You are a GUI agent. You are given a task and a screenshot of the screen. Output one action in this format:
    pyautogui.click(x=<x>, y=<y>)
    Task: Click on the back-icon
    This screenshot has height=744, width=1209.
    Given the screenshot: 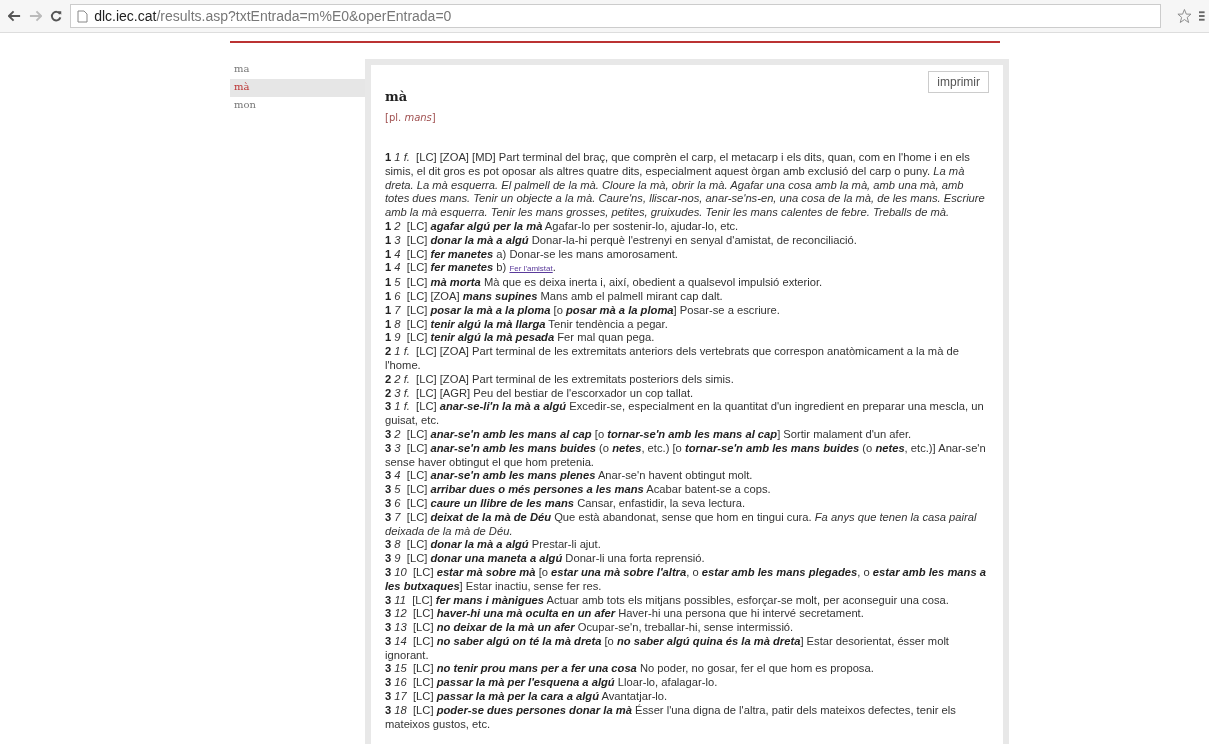 What is the action you would take?
    pyautogui.click(x=15, y=16)
    